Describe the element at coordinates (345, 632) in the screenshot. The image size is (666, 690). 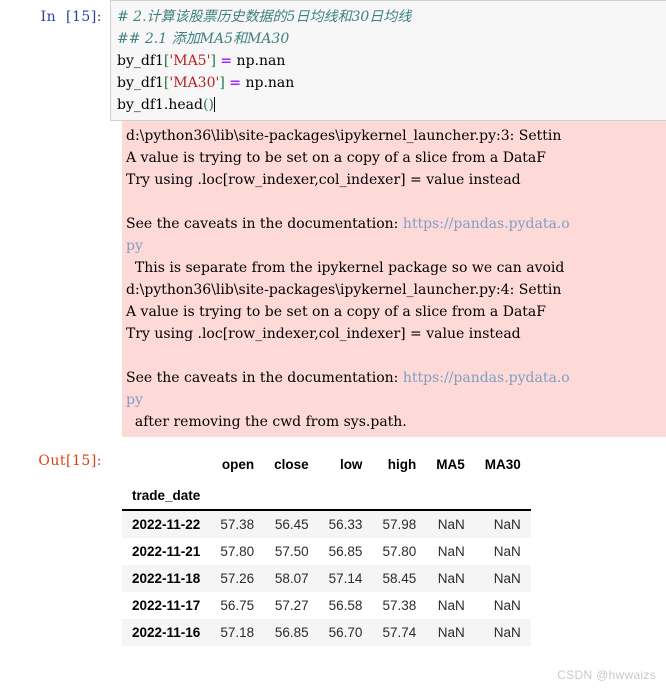
I see `table-cell: 56.70` at that location.